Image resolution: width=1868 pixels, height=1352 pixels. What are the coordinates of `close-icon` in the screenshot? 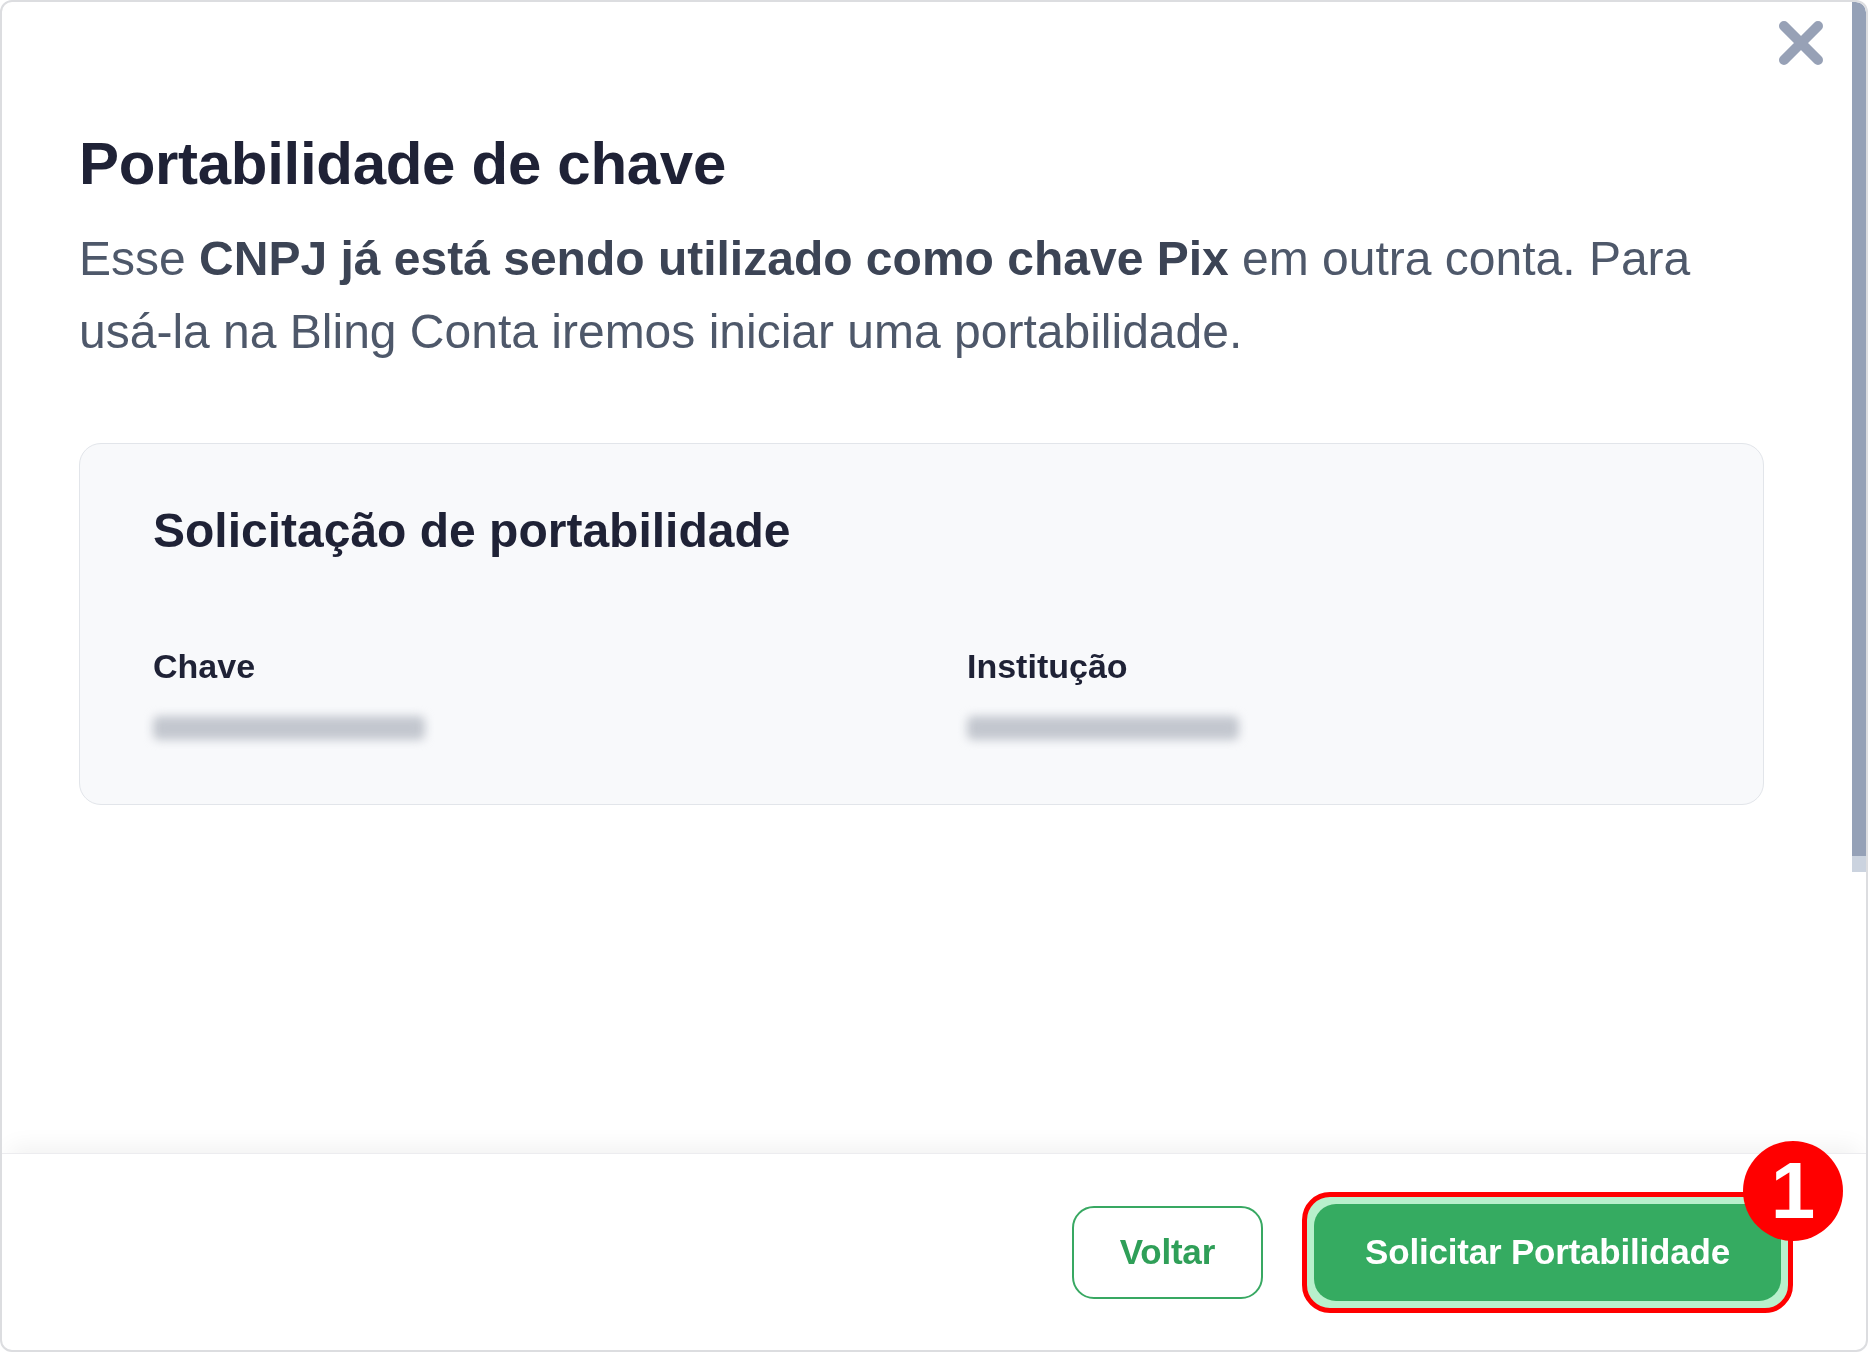 It's located at (1801, 43).